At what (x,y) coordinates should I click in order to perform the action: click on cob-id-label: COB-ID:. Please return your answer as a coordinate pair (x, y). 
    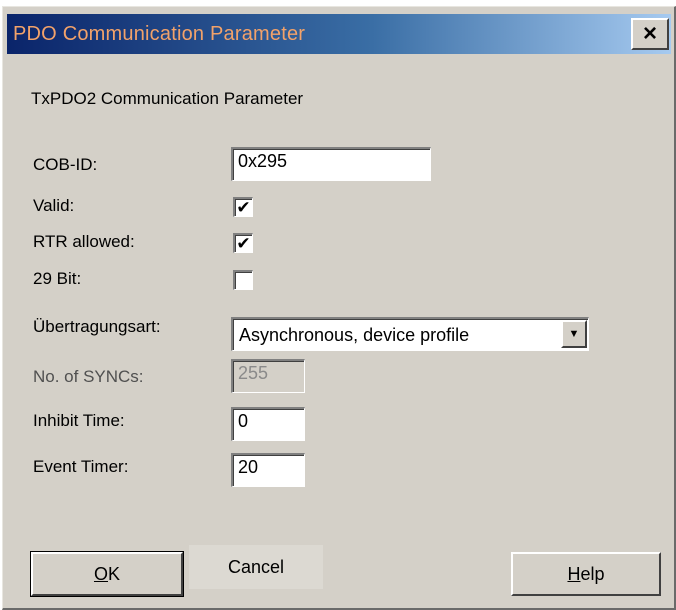
    Looking at the image, I should click on (65, 164).